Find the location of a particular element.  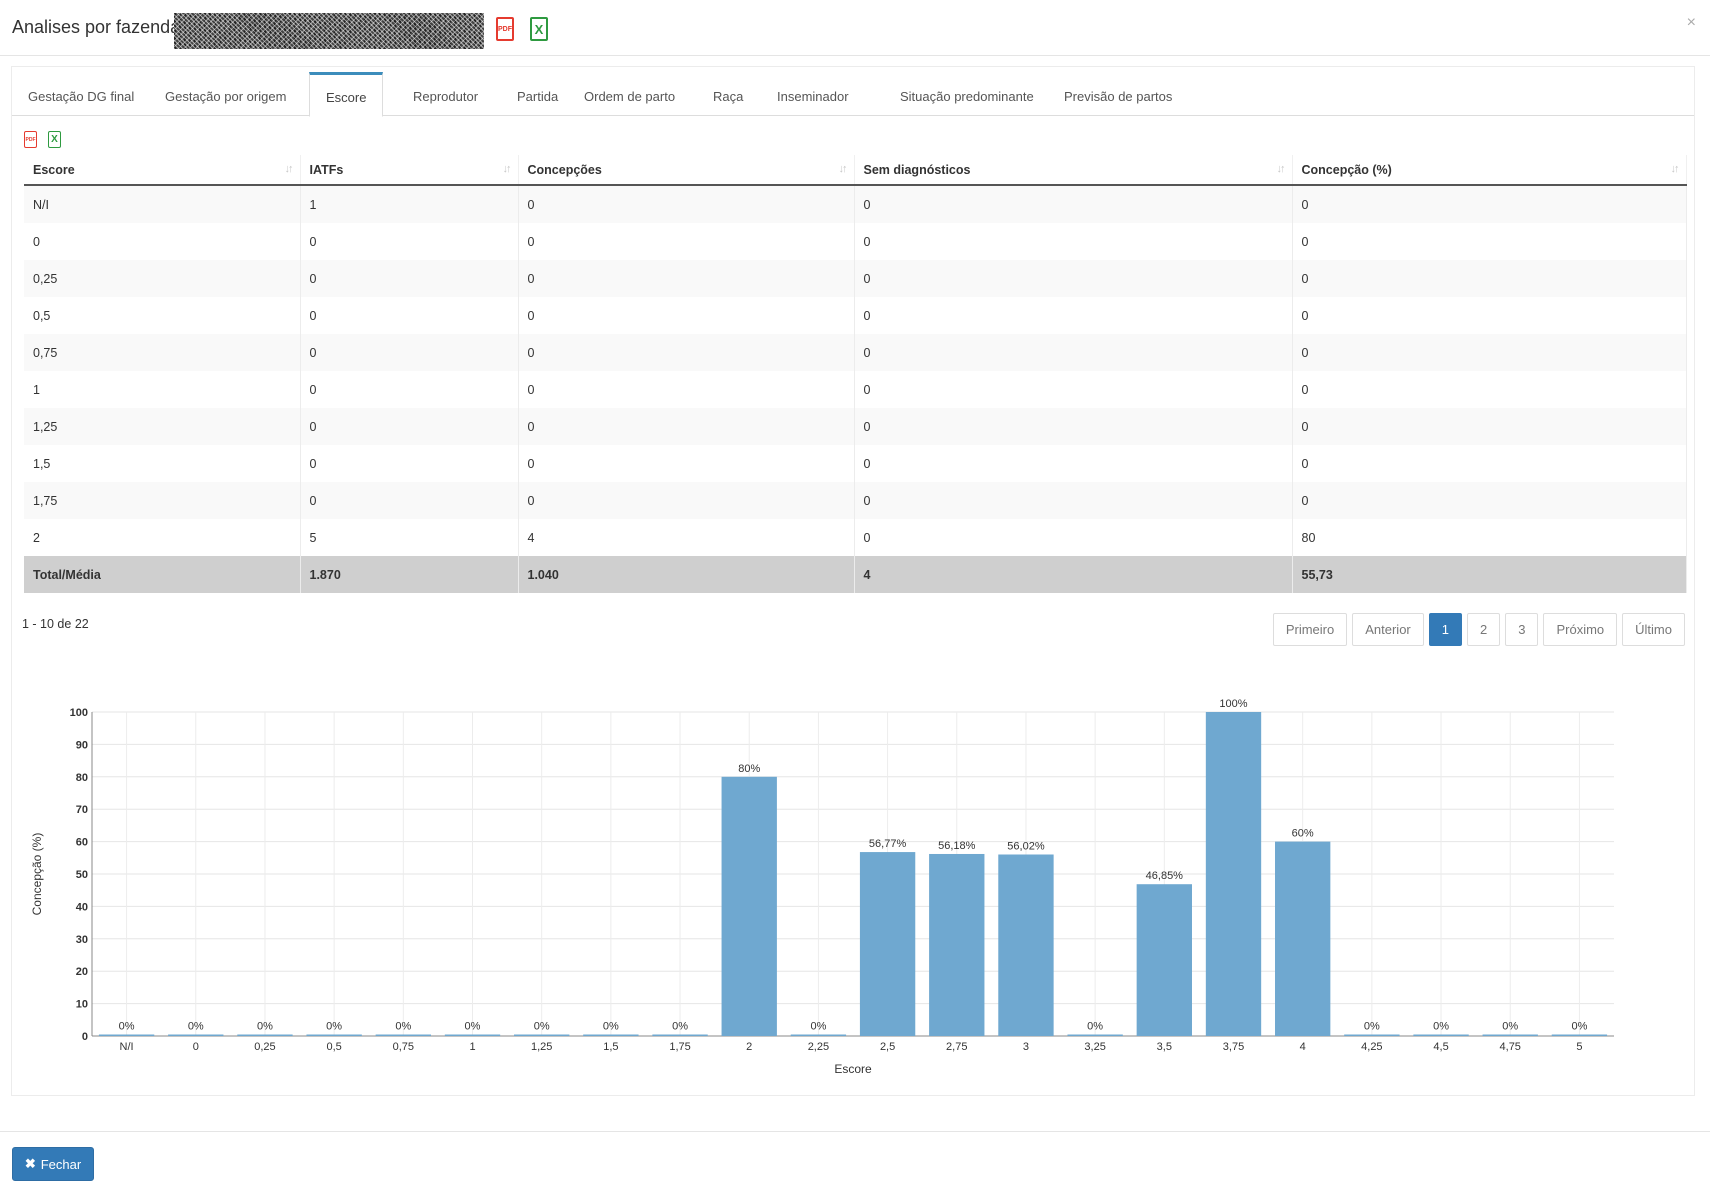

column-header-label: Sem diagnósticos is located at coordinates (917, 169).